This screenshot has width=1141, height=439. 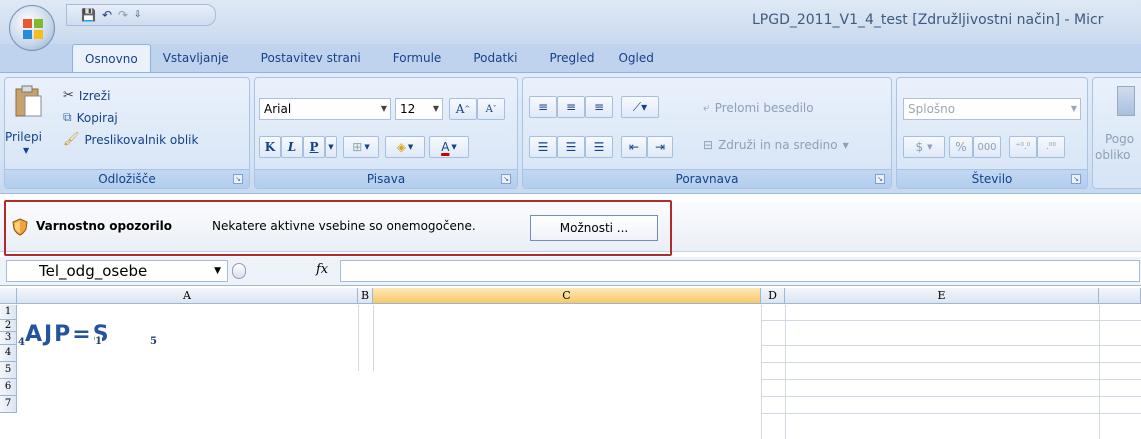 What do you see at coordinates (123, 15) in the screenshot?
I see `redo-icon: ↷` at bounding box center [123, 15].